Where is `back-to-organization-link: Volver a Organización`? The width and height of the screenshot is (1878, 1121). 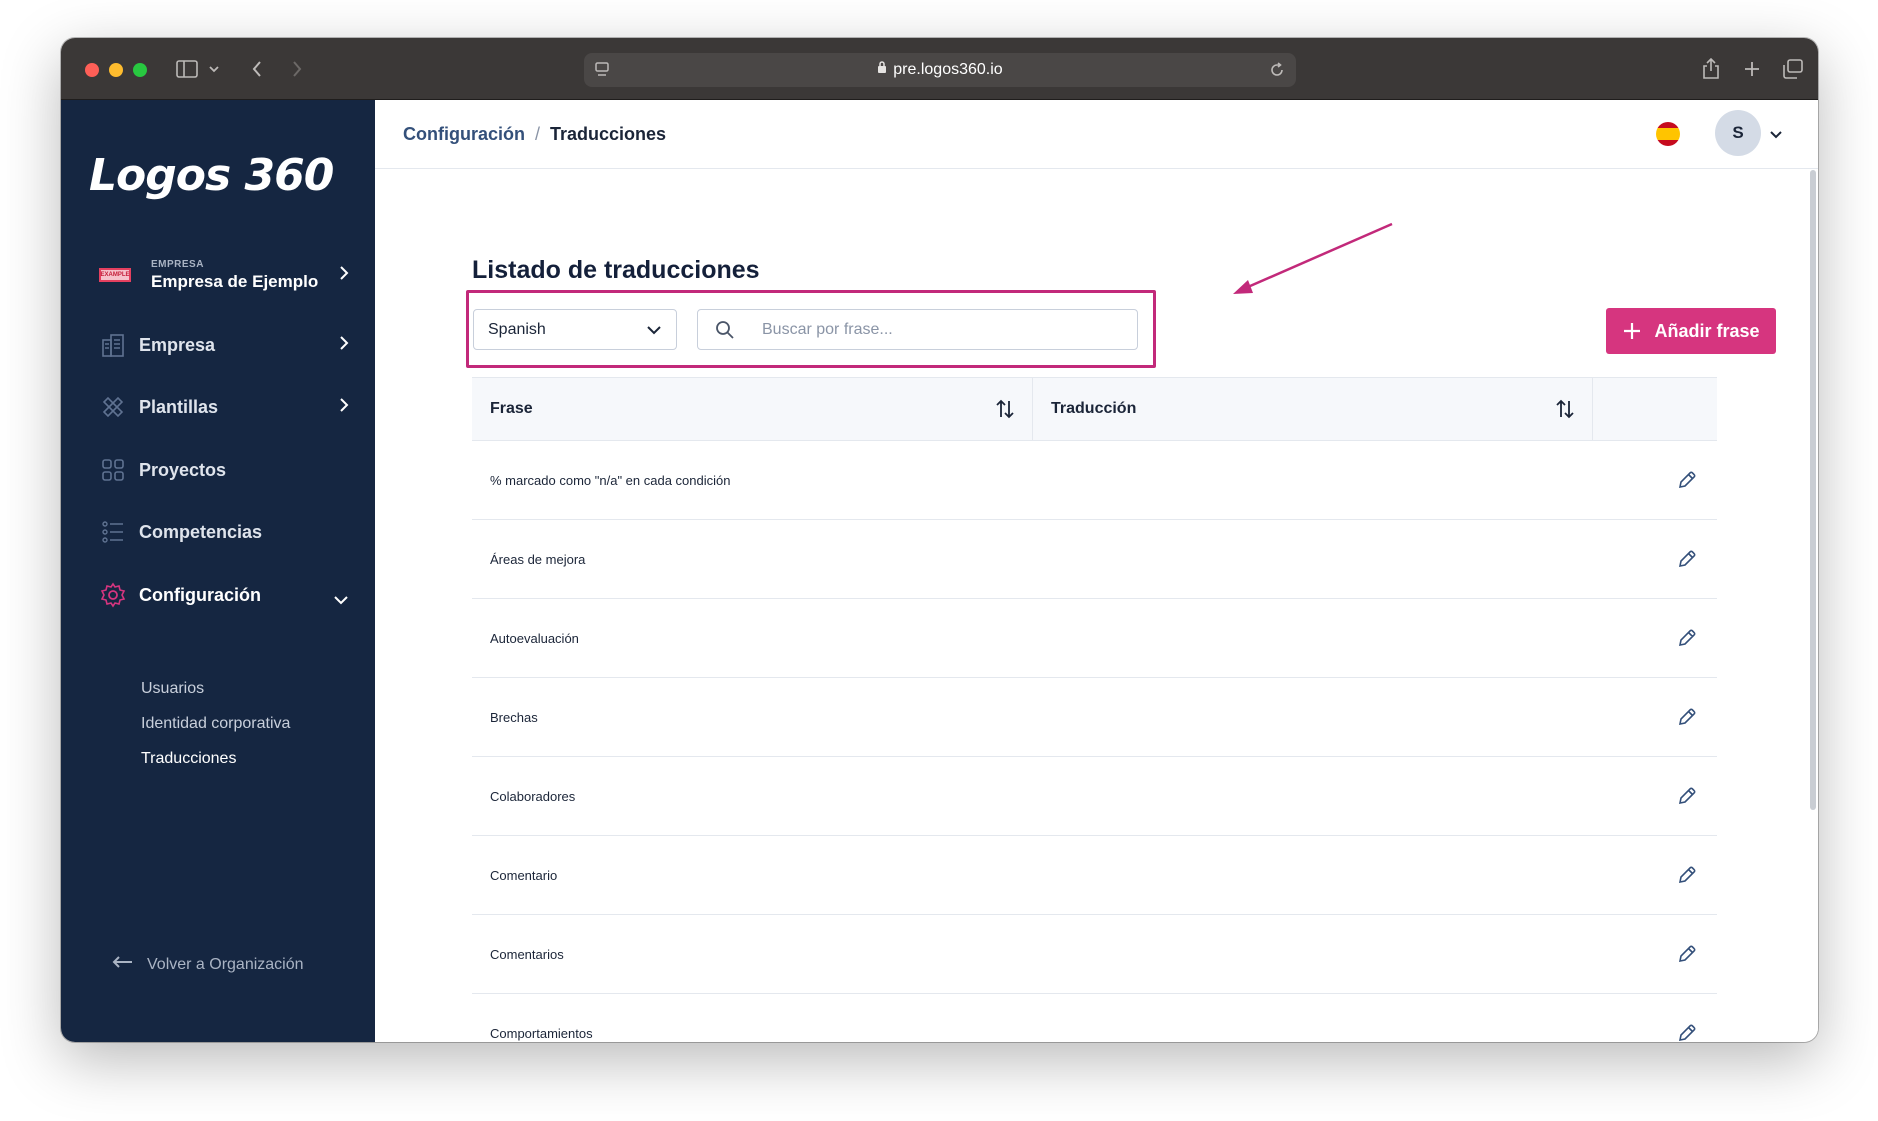 back-to-organization-link: Volver a Organización is located at coordinates (207, 964).